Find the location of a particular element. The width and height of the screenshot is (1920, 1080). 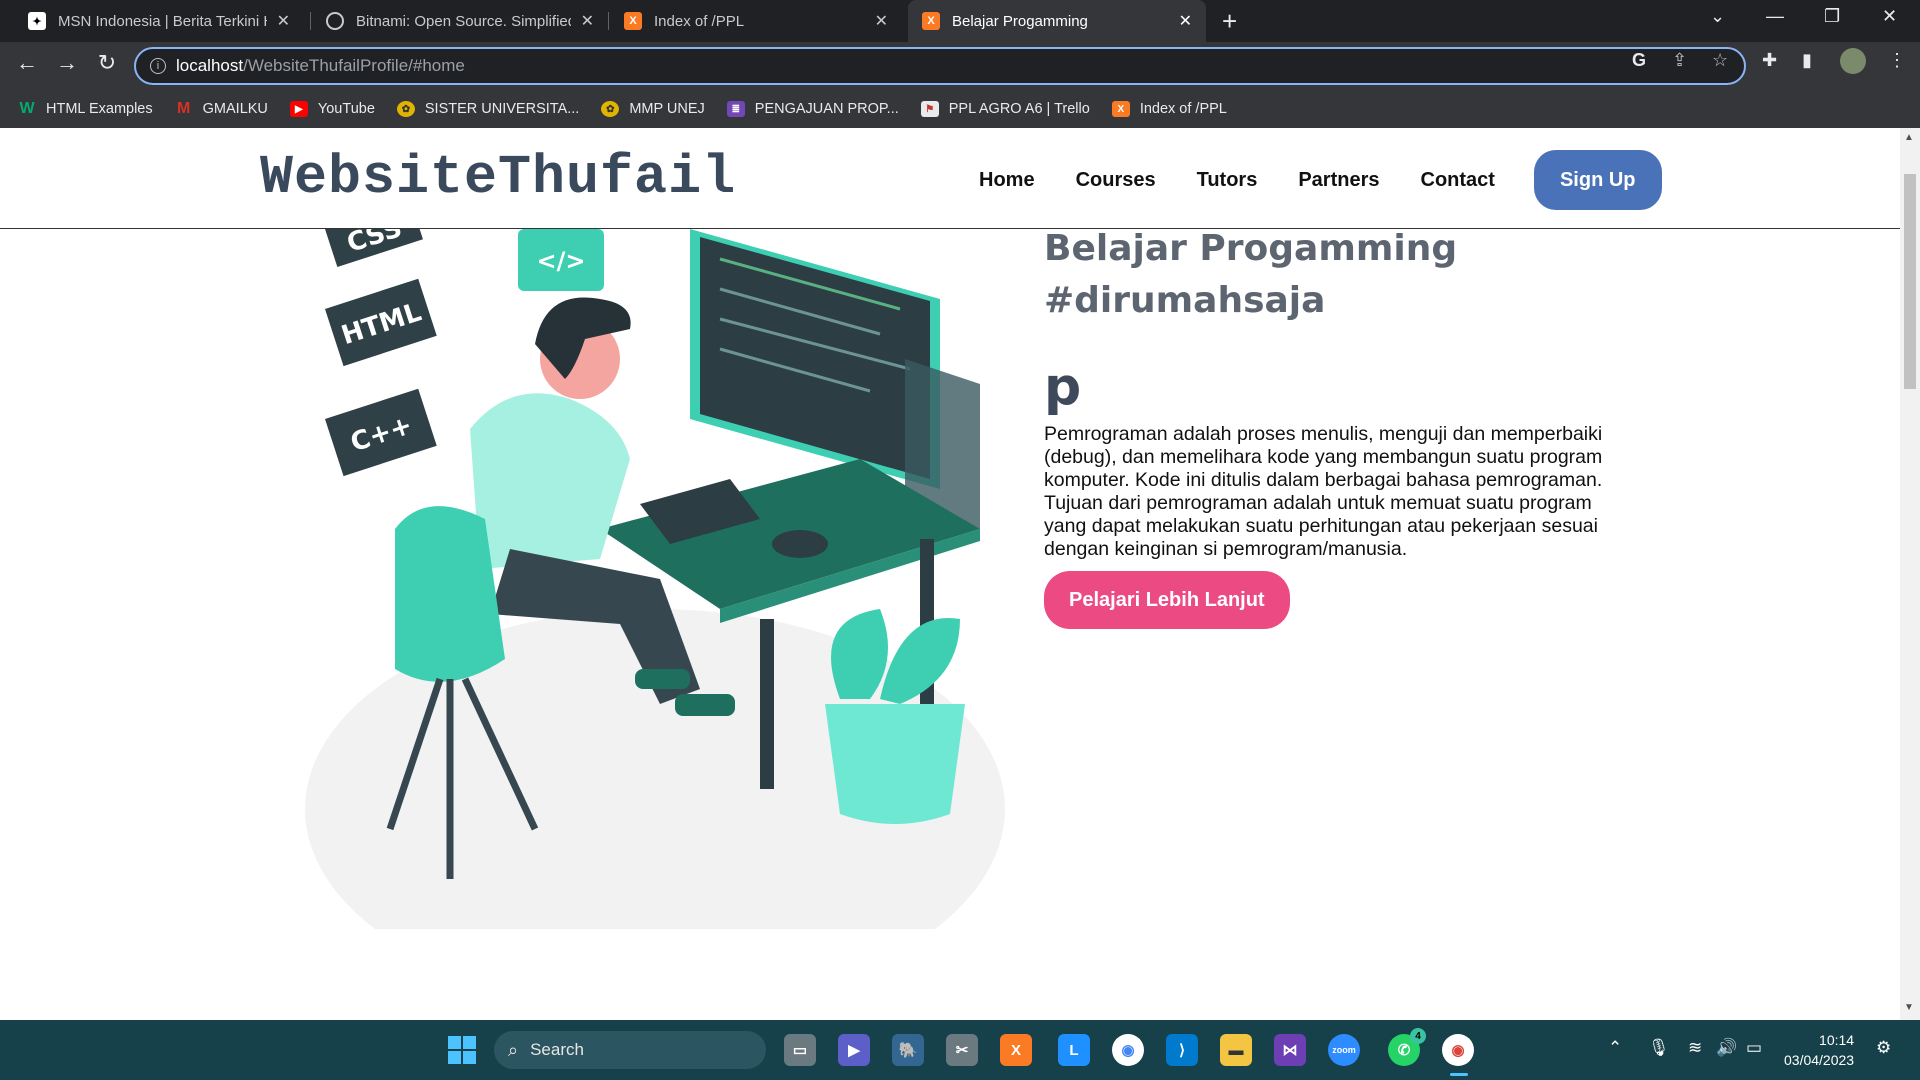

bookmark-youtube: ▶ YouTube is located at coordinates (332, 109).